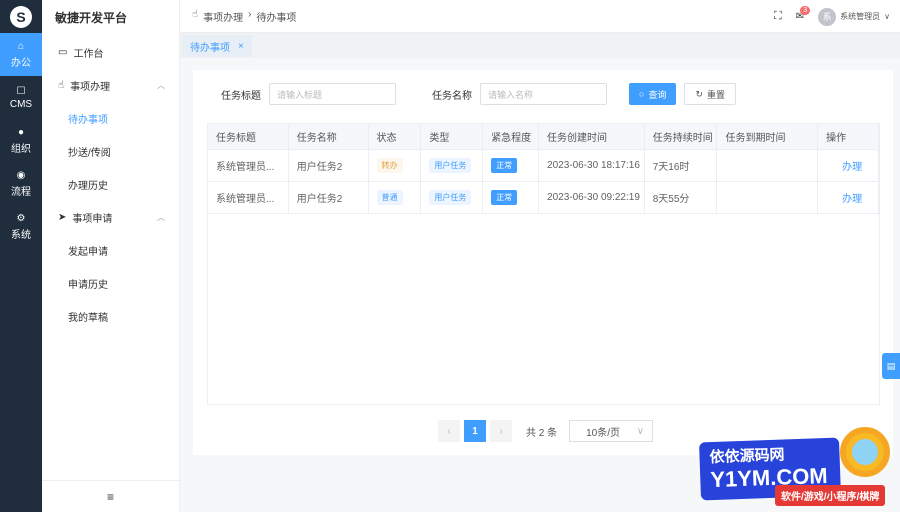 The height and width of the screenshot is (512, 900). What do you see at coordinates (250, 14) in the screenshot?
I see `chevron-right-icon: ›` at bounding box center [250, 14].